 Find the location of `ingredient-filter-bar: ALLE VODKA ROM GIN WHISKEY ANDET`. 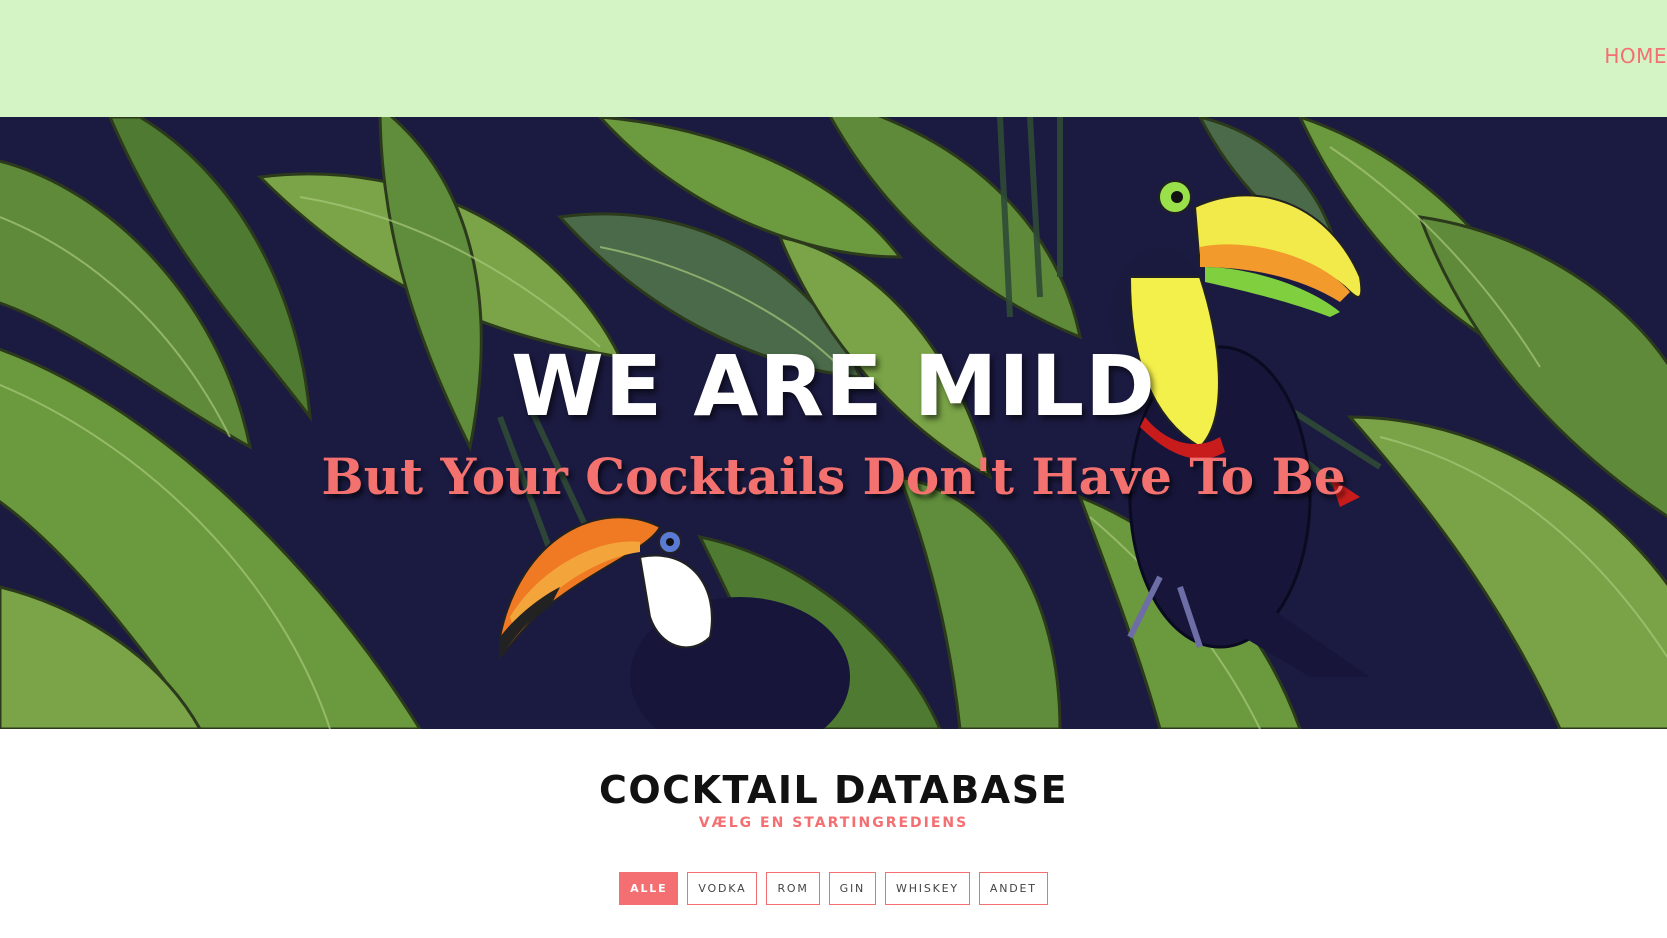

ingredient-filter-bar: ALLE VODKA ROM GIN WHISKEY ANDET is located at coordinates (833, 888).